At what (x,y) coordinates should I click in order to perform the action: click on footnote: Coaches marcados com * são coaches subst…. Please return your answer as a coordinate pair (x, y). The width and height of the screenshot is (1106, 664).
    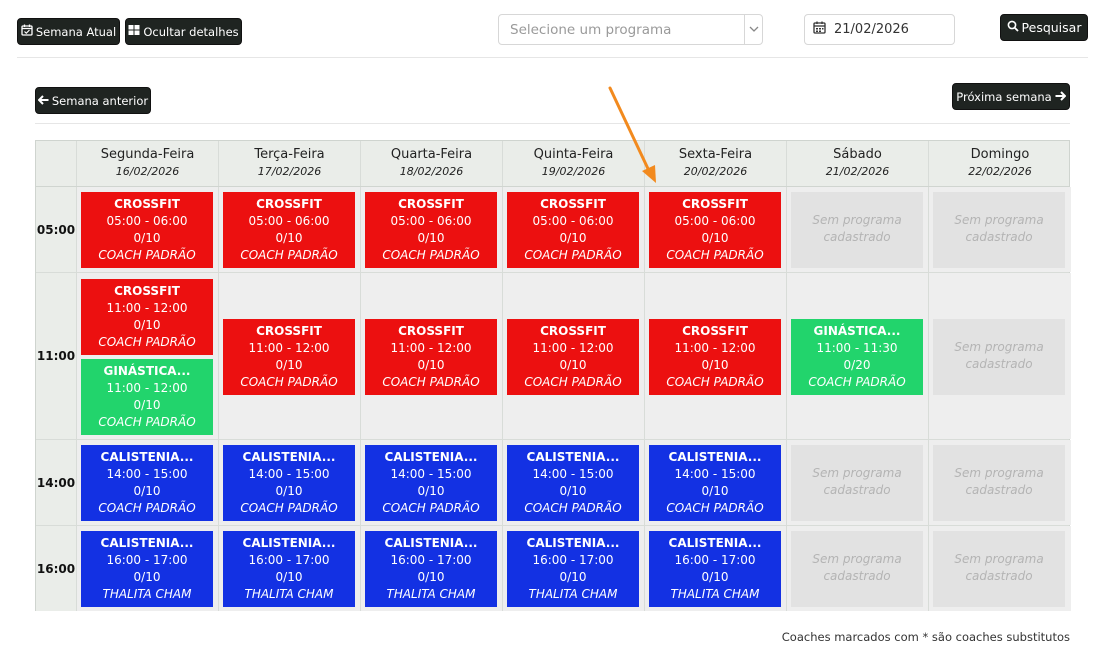
    Looking at the image, I should click on (925, 637).